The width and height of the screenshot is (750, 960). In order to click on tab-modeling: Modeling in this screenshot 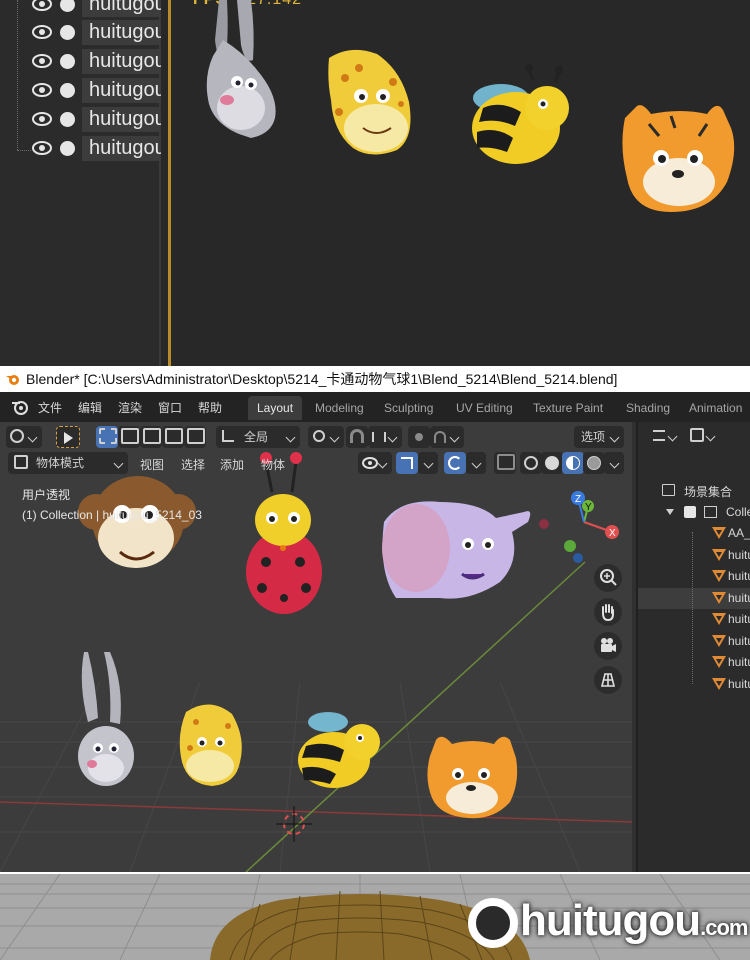, I will do `click(339, 408)`.